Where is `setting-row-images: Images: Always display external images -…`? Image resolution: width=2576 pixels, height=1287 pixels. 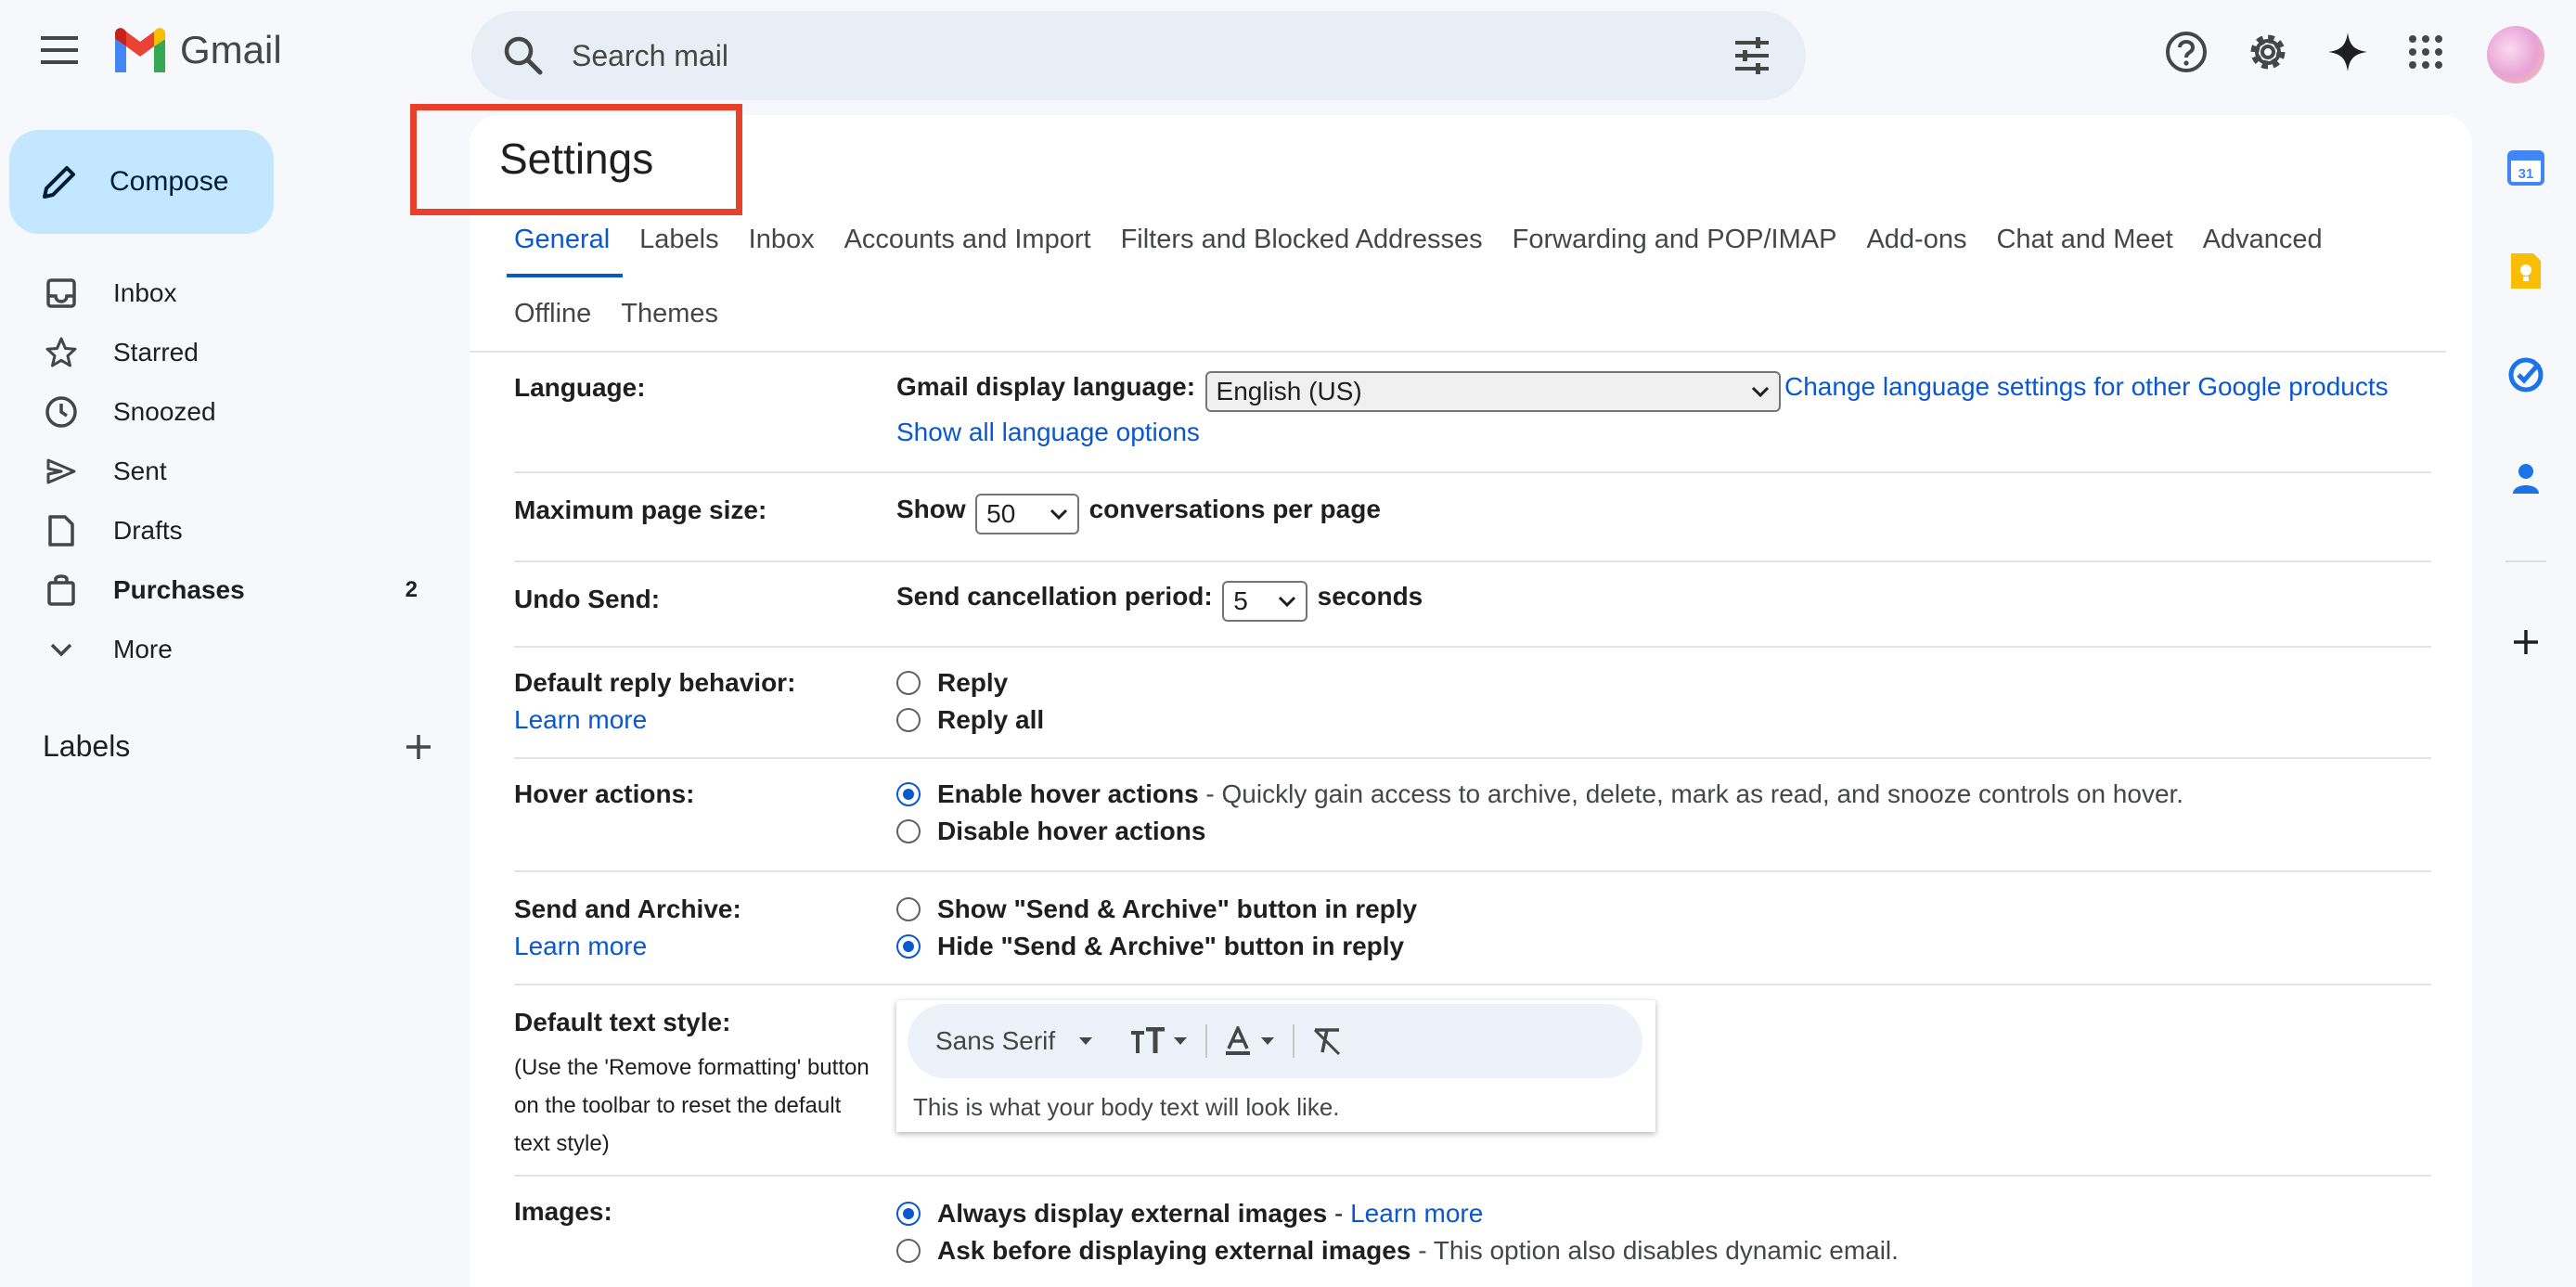 setting-row-images: Images: Always display external images -… is located at coordinates (1472, 1232).